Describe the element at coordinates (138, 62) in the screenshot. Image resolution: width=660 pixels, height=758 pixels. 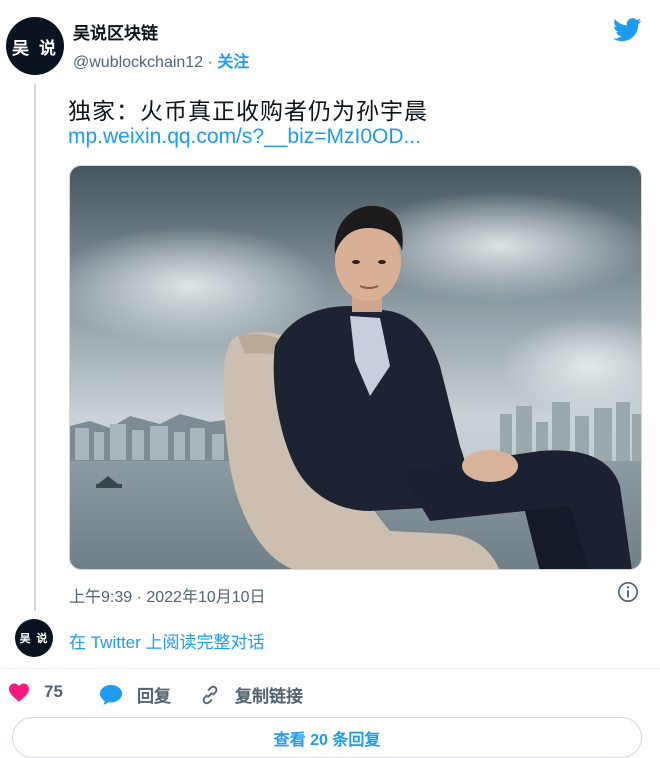
I see `author-handle: @wublockchain12` at that location.